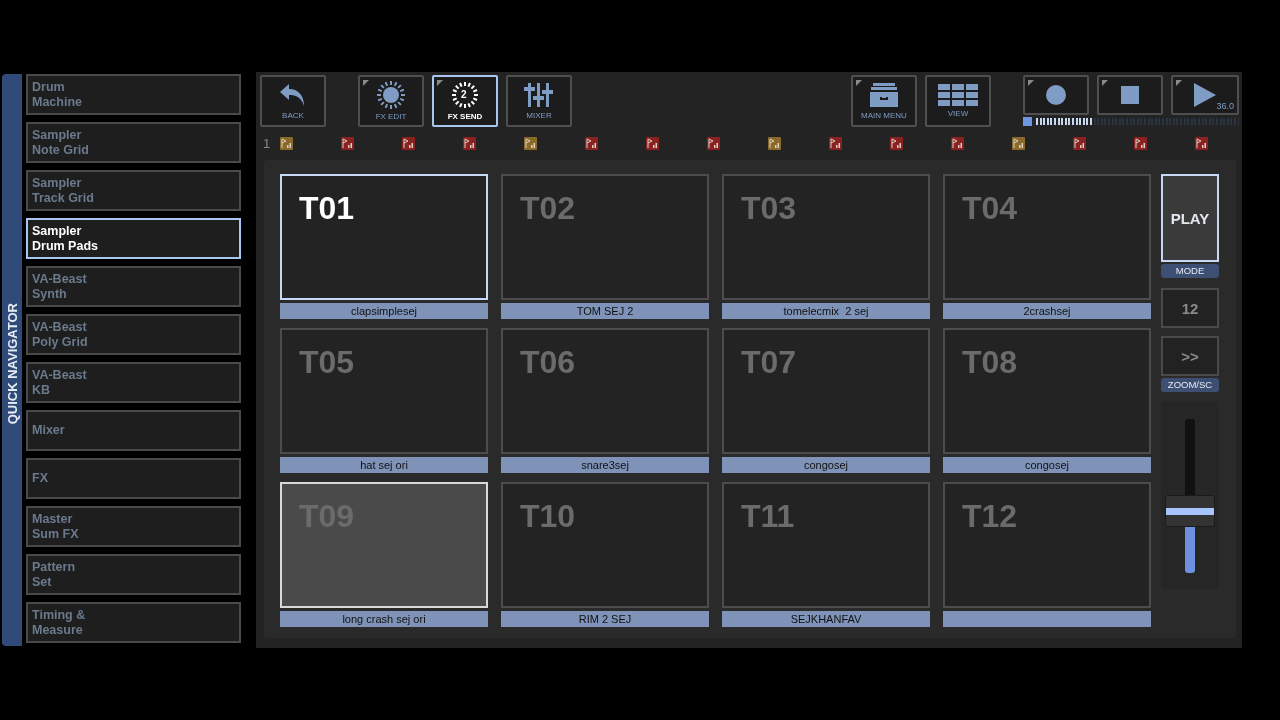 The image size is (1280, 720). What do you see at coordinates (1027, 121) in the screenshot?
I see `meter-indicator` at bounding box center [1027, 121].